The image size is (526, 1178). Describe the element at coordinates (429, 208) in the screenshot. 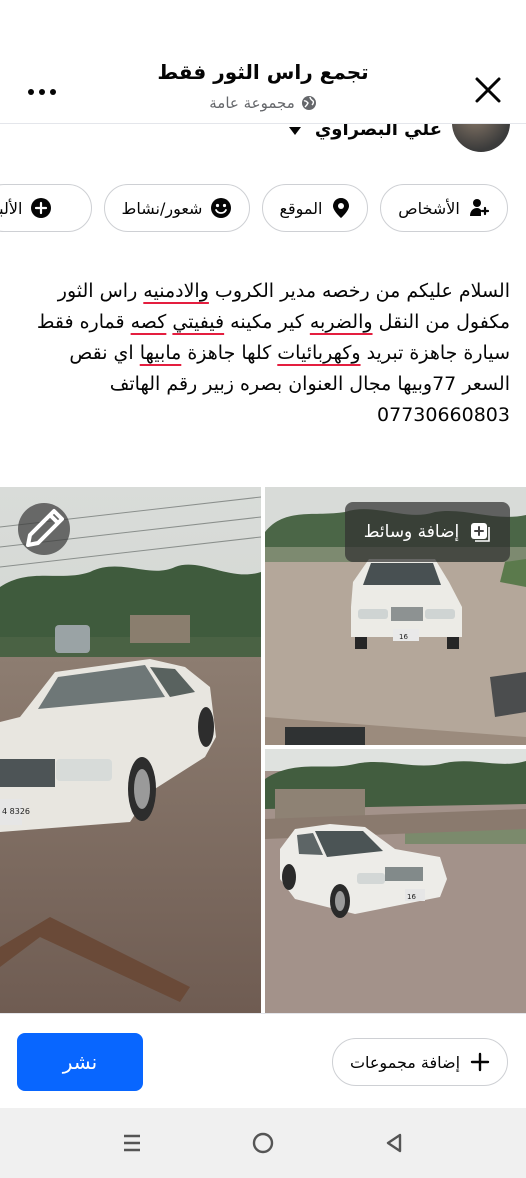

I see `chip-label: الأشخاص` at that location.